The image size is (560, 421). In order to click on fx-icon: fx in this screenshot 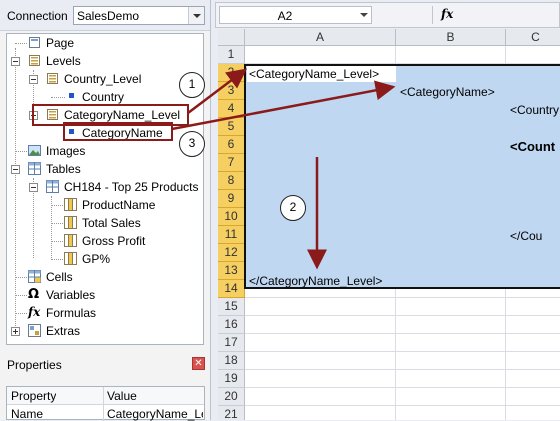, I will do `click(447, 14)`.